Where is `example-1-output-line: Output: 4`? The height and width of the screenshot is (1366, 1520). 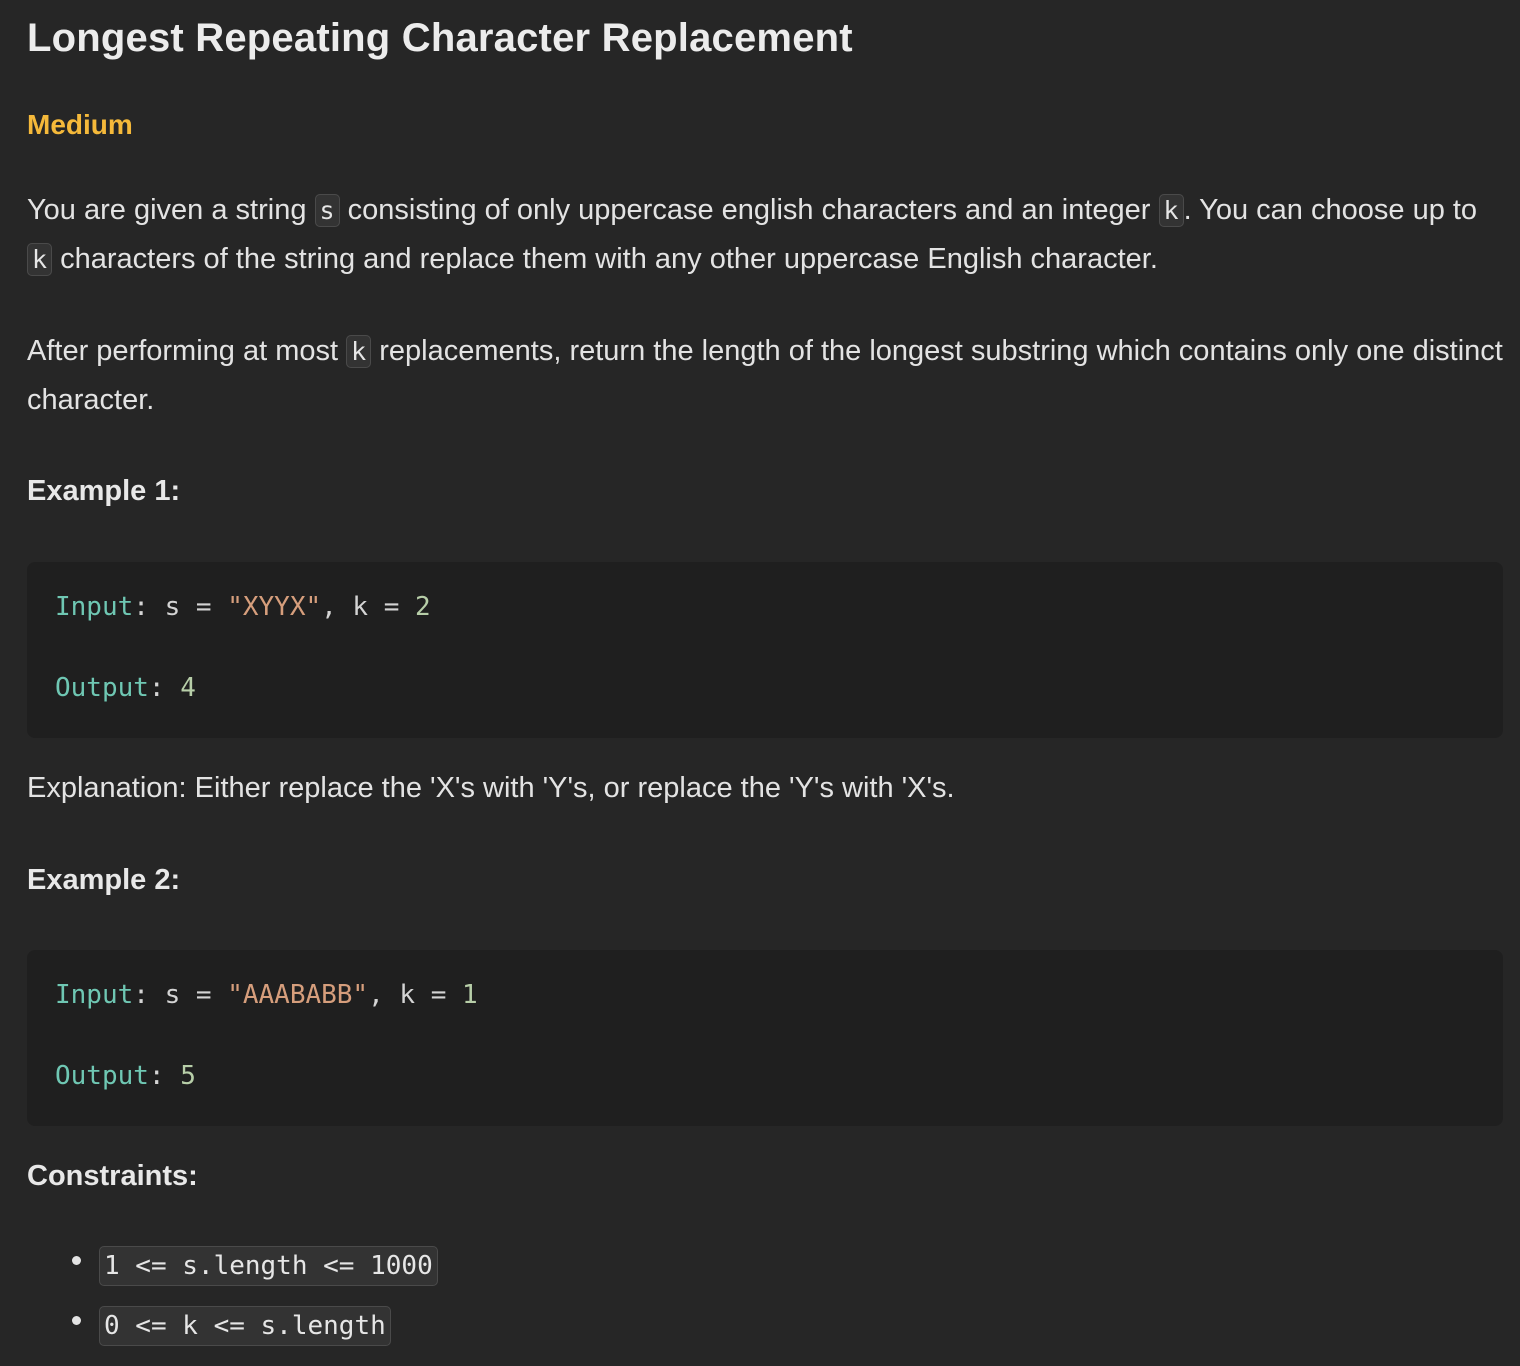 example-1-output-line: Output: 4 is located at coordinates (125, 688).